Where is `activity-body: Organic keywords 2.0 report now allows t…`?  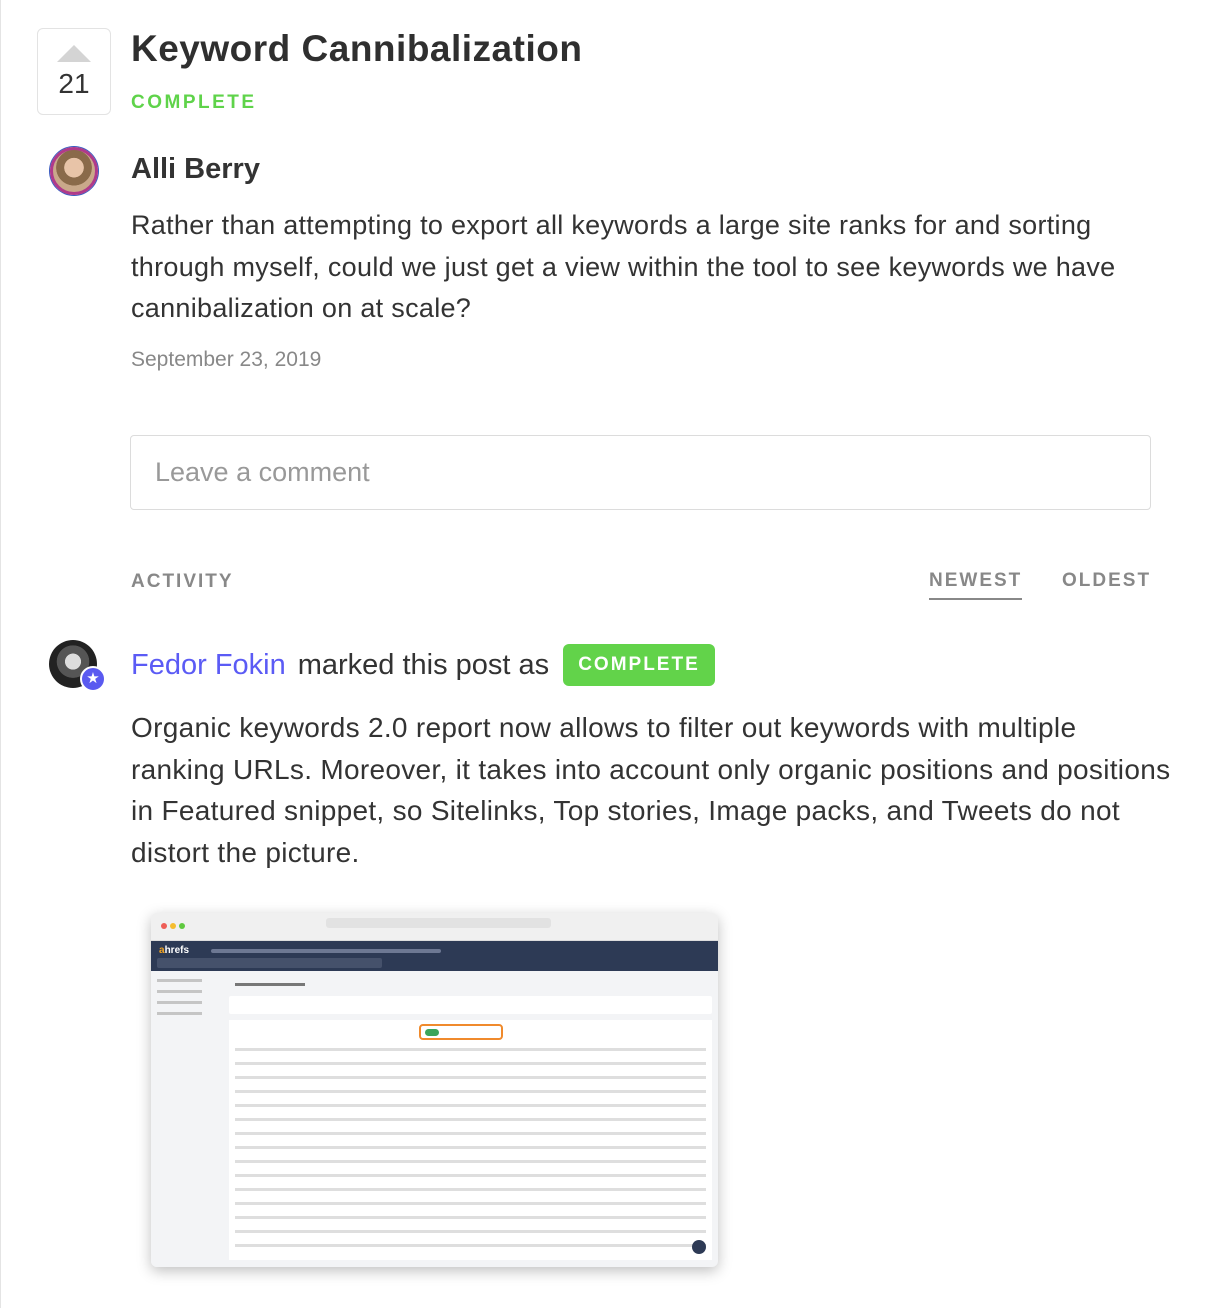 activity-body: Organic keywords 2.0 report now allows t… is located at coordinates (651, 790).